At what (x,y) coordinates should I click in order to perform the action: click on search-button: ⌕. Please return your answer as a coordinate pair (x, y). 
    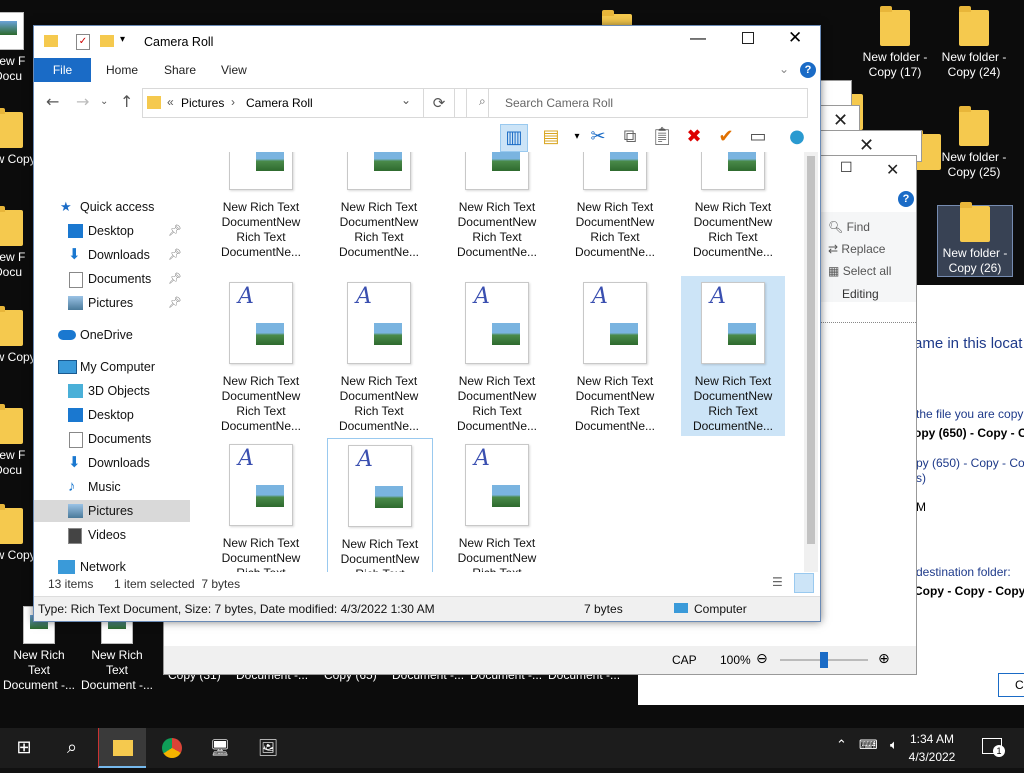
    Looking at the image, I should click on (72, 748).